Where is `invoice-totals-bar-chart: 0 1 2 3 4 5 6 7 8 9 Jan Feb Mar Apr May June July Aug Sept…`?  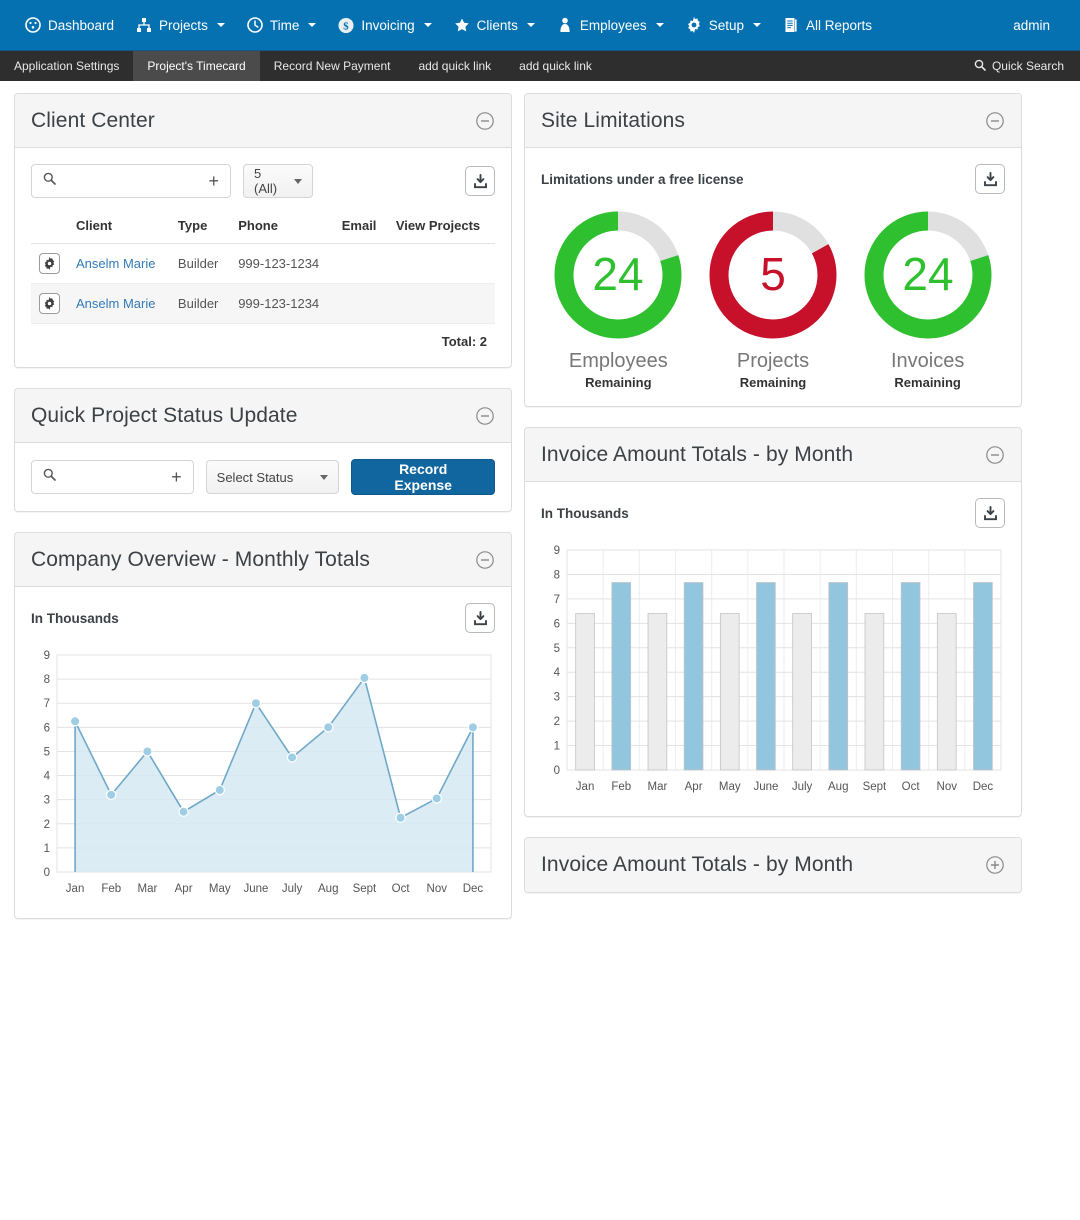
invoice-totals-bar-chart: 0 1 2 3 4 5 6 7 8 9 Jan Feb Mar Apr May June July Aug Sept… is located at coordinates (778, 669).